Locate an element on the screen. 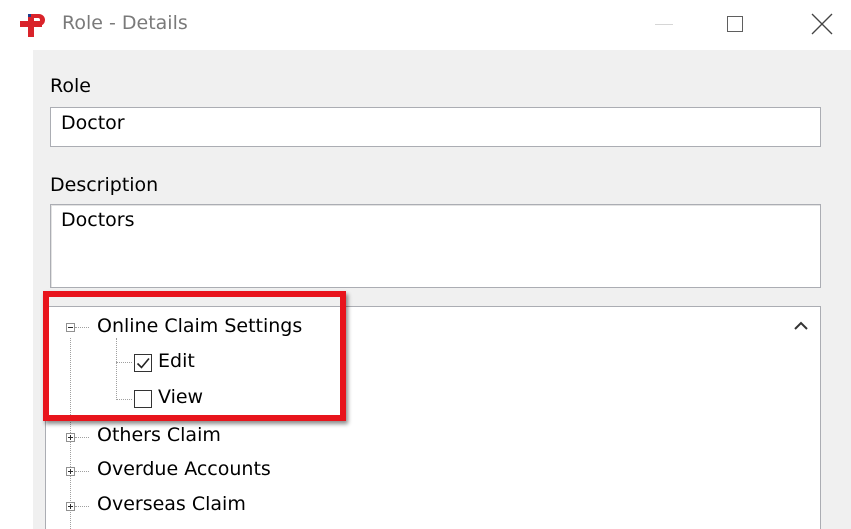 Image resolution: width=851 pixels, height=529 pixels. tree-node-others-claim: Others Claim is located at coordinates (159, 435).